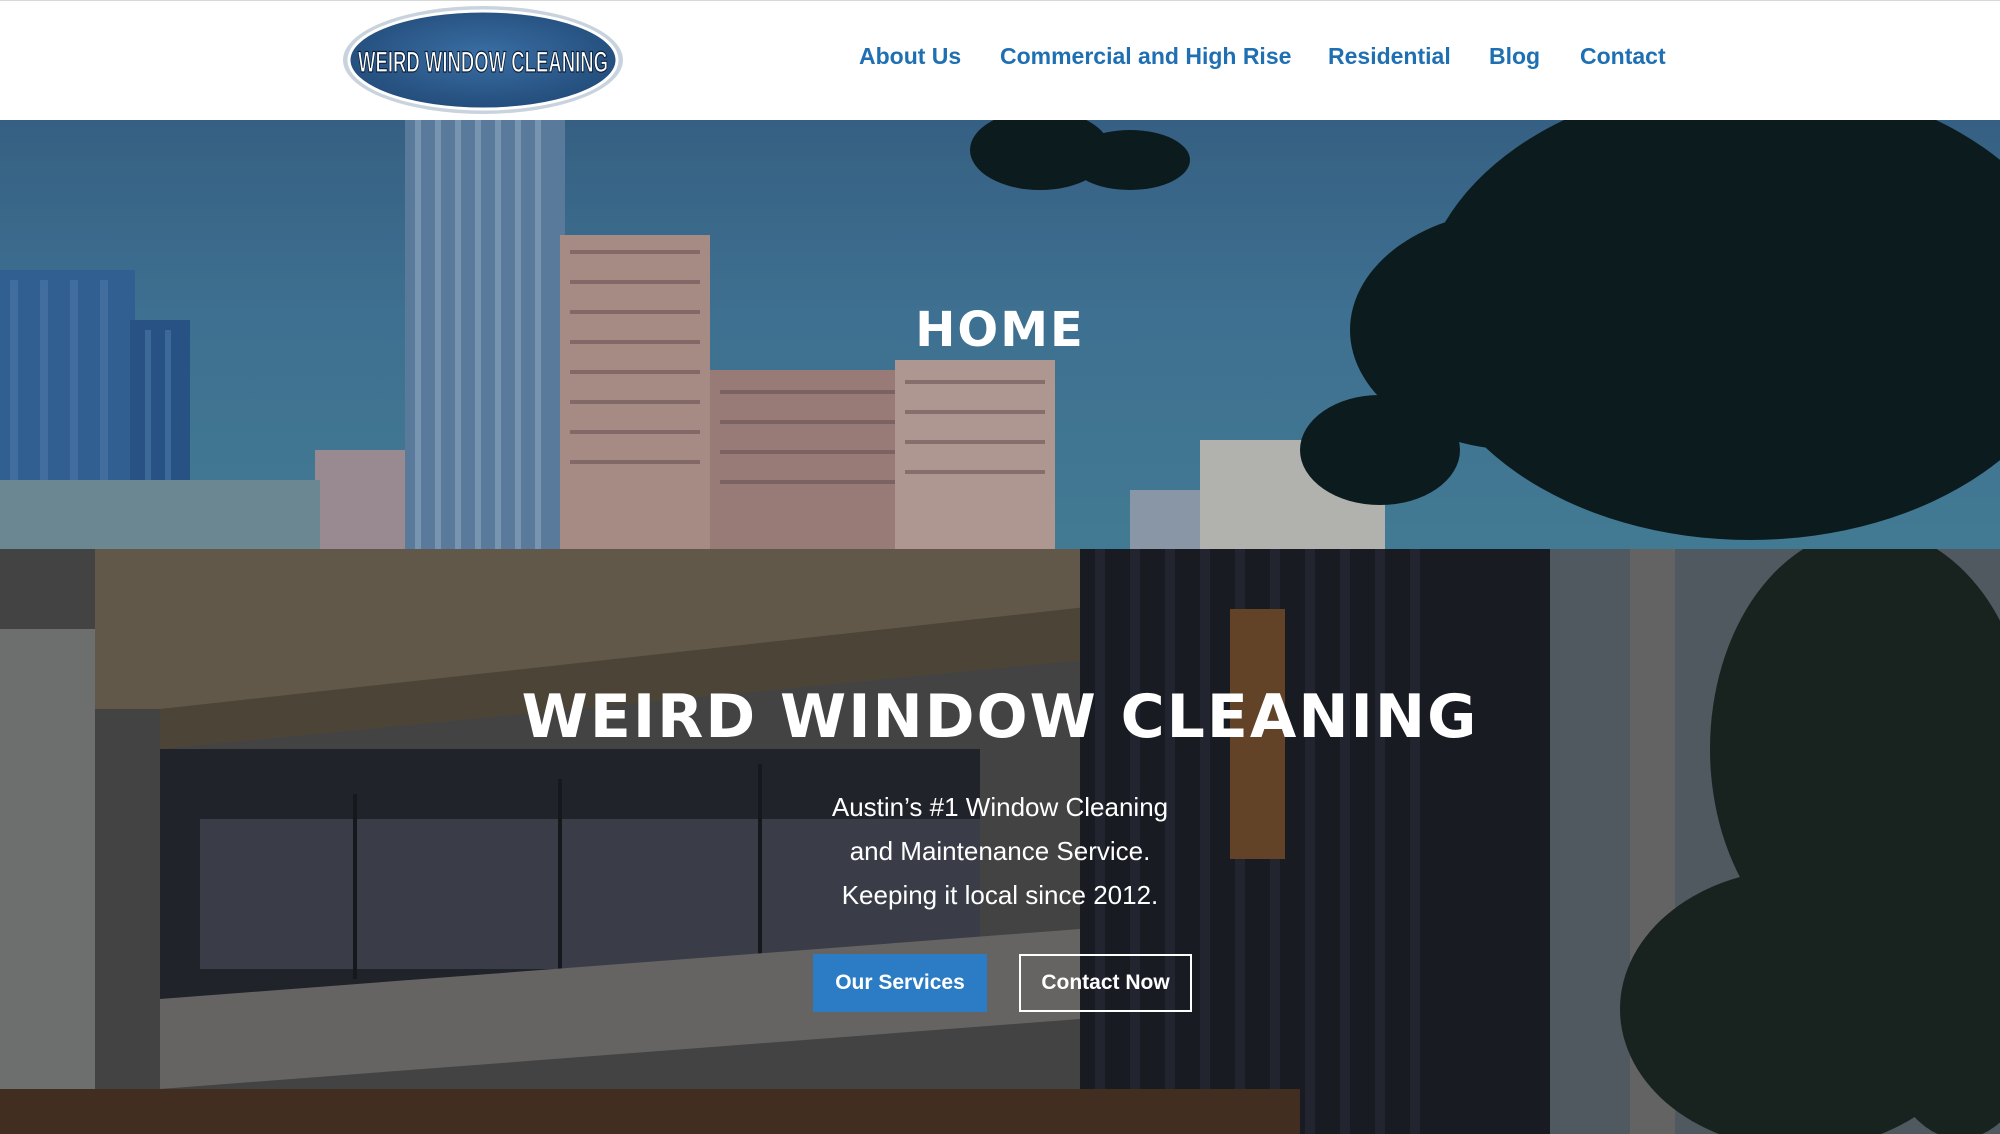  I want to click on nav-about-us: About Us, so click(910, 56).